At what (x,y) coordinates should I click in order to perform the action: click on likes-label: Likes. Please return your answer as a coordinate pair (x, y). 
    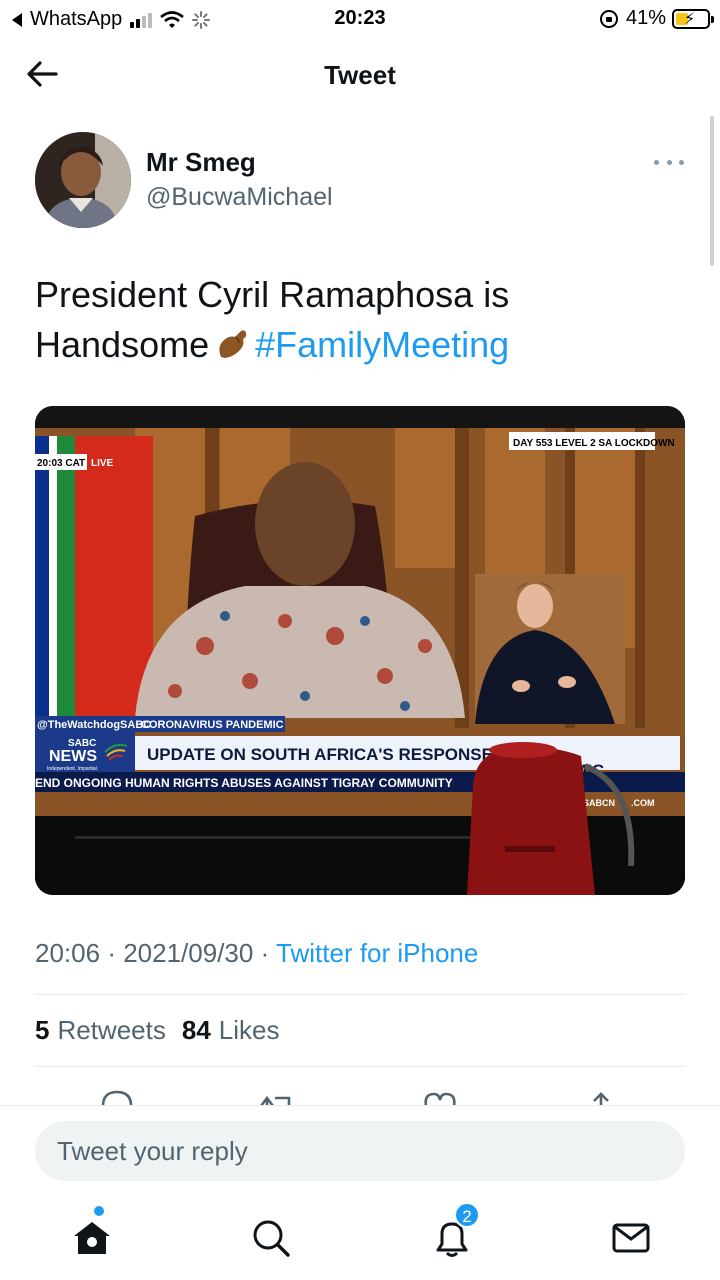
    Looking at the image, I should click on (249, 1030).